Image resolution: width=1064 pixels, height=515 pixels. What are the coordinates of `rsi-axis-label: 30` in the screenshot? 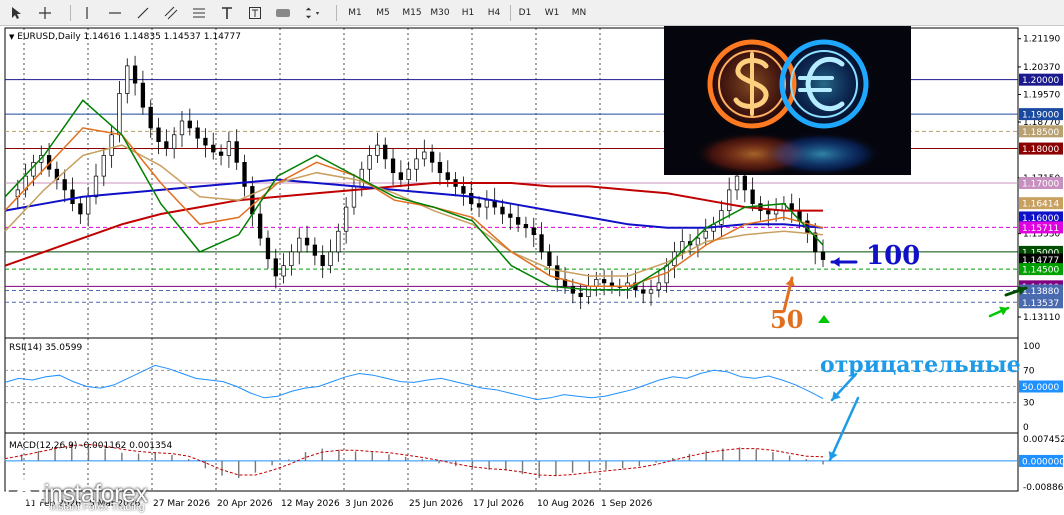 It's located at (1029, 404).